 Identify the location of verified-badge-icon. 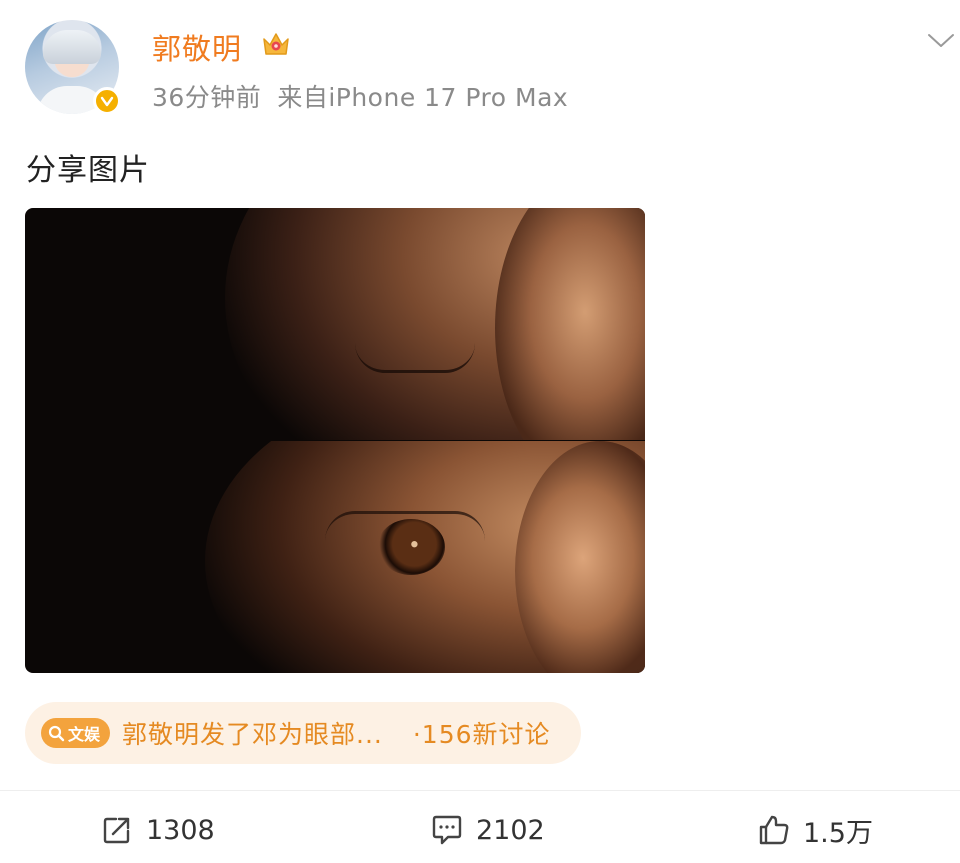
(107, 101).